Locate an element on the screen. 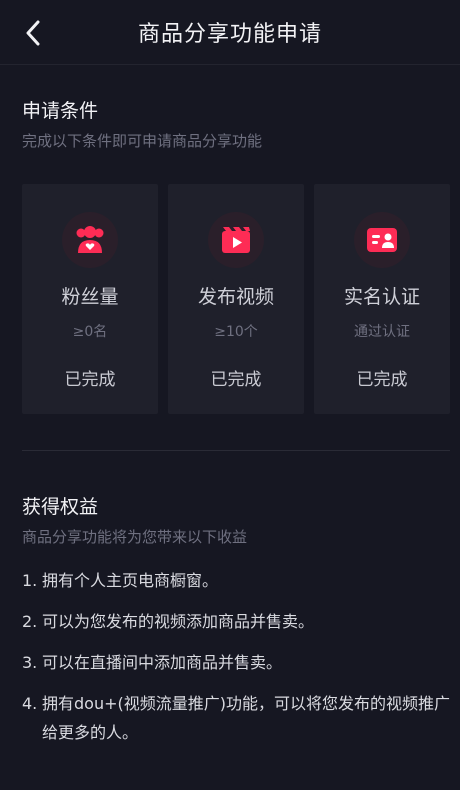 Image resolution: width=460 pixels, height=790 pixels. list-item: 3. 可以在直播间中添加商品并售卖。 is located at coordinates (237, 662).